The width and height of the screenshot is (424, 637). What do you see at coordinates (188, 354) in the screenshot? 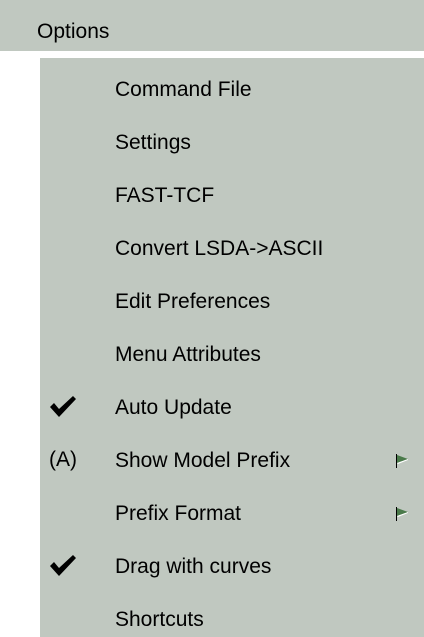
I see `menu-item-label: Menu Attributes` at bounding box center [188, 354].